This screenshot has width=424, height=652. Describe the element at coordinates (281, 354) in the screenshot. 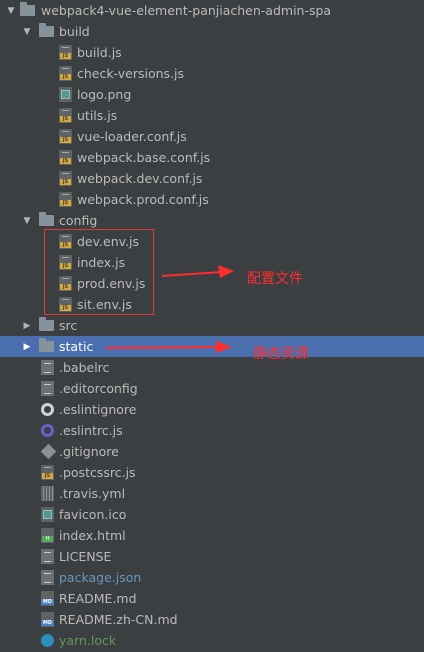

I see `static-annotation: 静态资源` at that location.